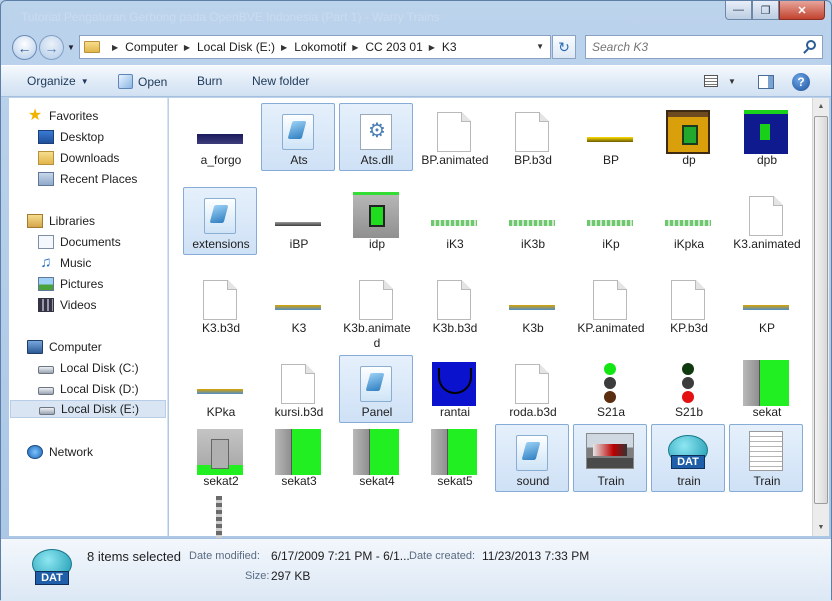 The image size is (832, 601). What do you see at coordinates (298, 458) in the screenshot?
I see `file-item: sekat3` at bounding box center [298, 458].